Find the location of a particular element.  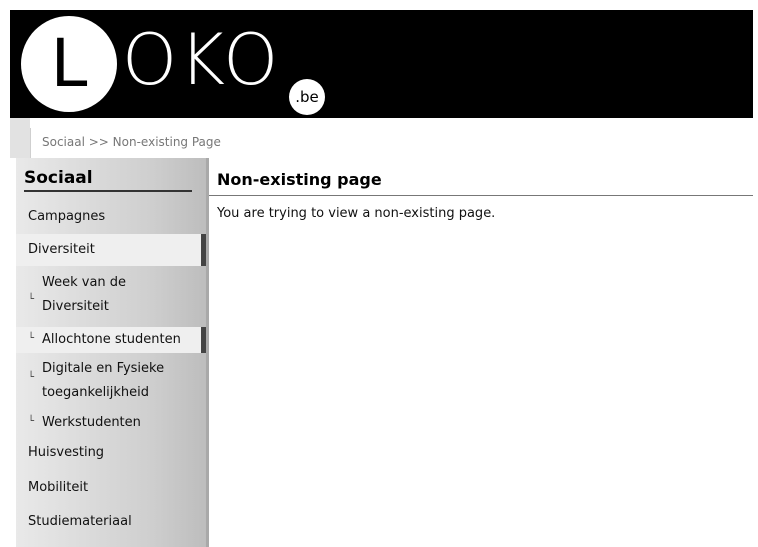

breadcrumb-bar: Sociaal >> Non-existing Page is located at coordinates (392, 143).